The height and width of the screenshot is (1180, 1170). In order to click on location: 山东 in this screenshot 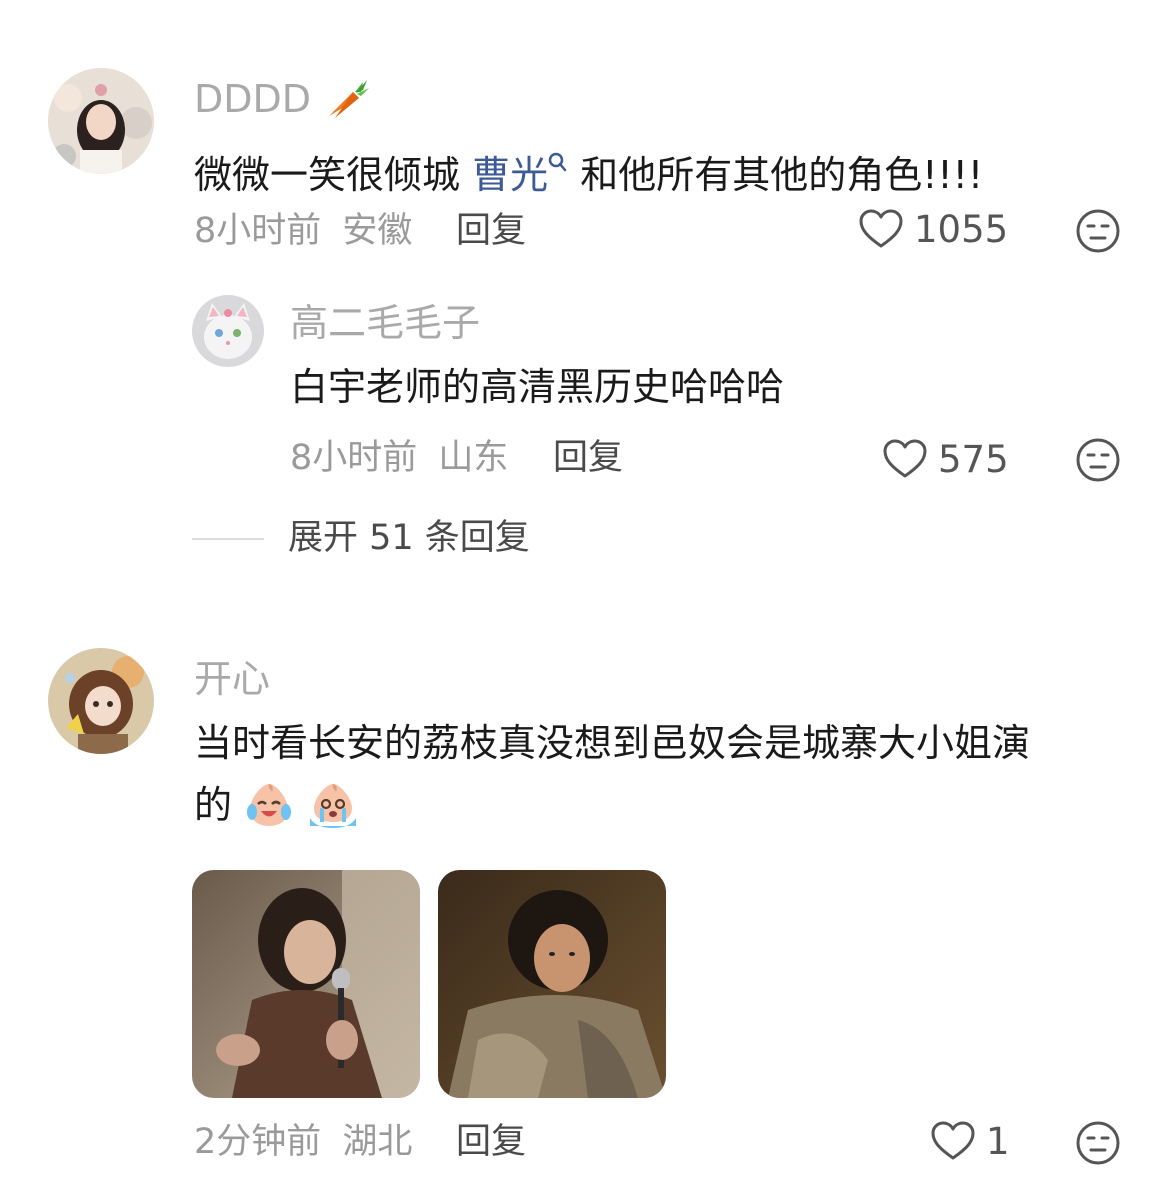, I will do `click(473, 458)`.